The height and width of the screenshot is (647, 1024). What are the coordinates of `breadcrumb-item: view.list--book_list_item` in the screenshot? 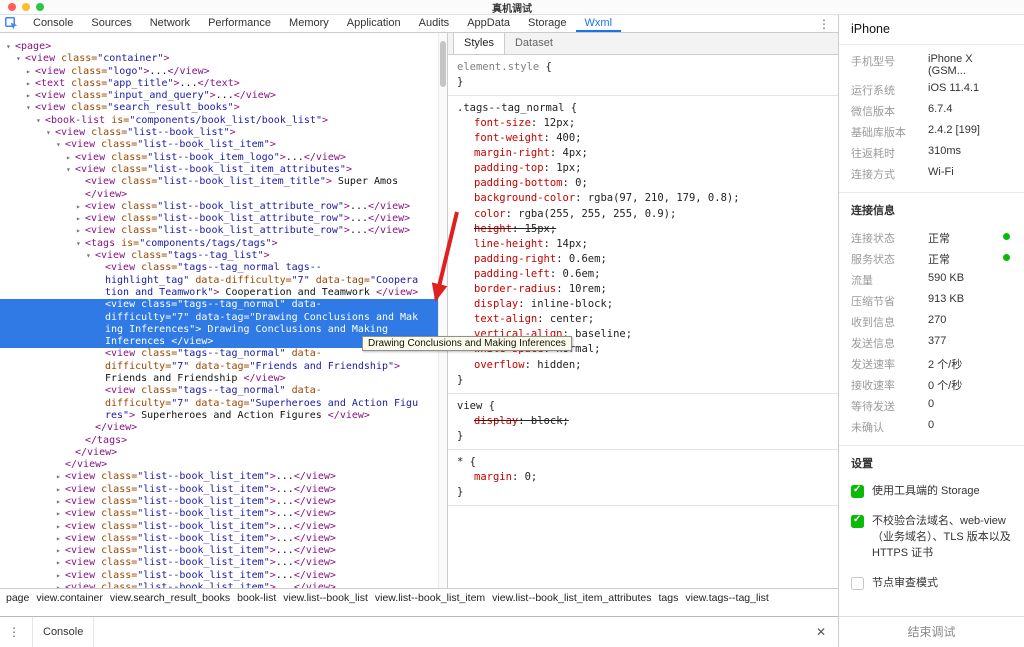 It's located at (430, 598).